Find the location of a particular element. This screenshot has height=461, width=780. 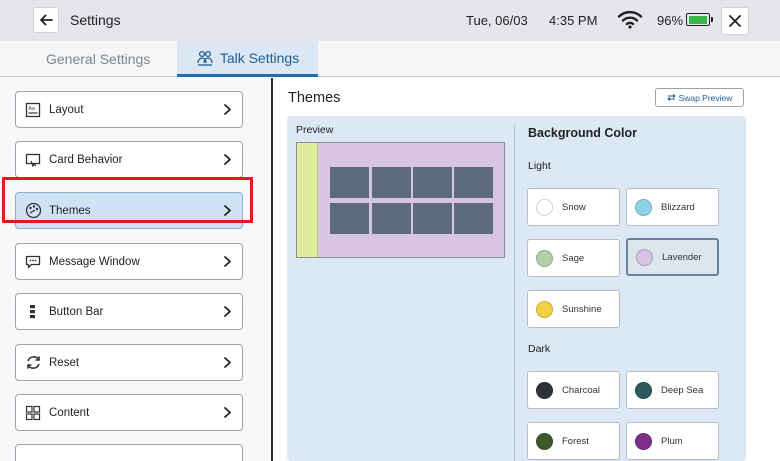

preview-label: Preview is located at coordinates (315, 130).